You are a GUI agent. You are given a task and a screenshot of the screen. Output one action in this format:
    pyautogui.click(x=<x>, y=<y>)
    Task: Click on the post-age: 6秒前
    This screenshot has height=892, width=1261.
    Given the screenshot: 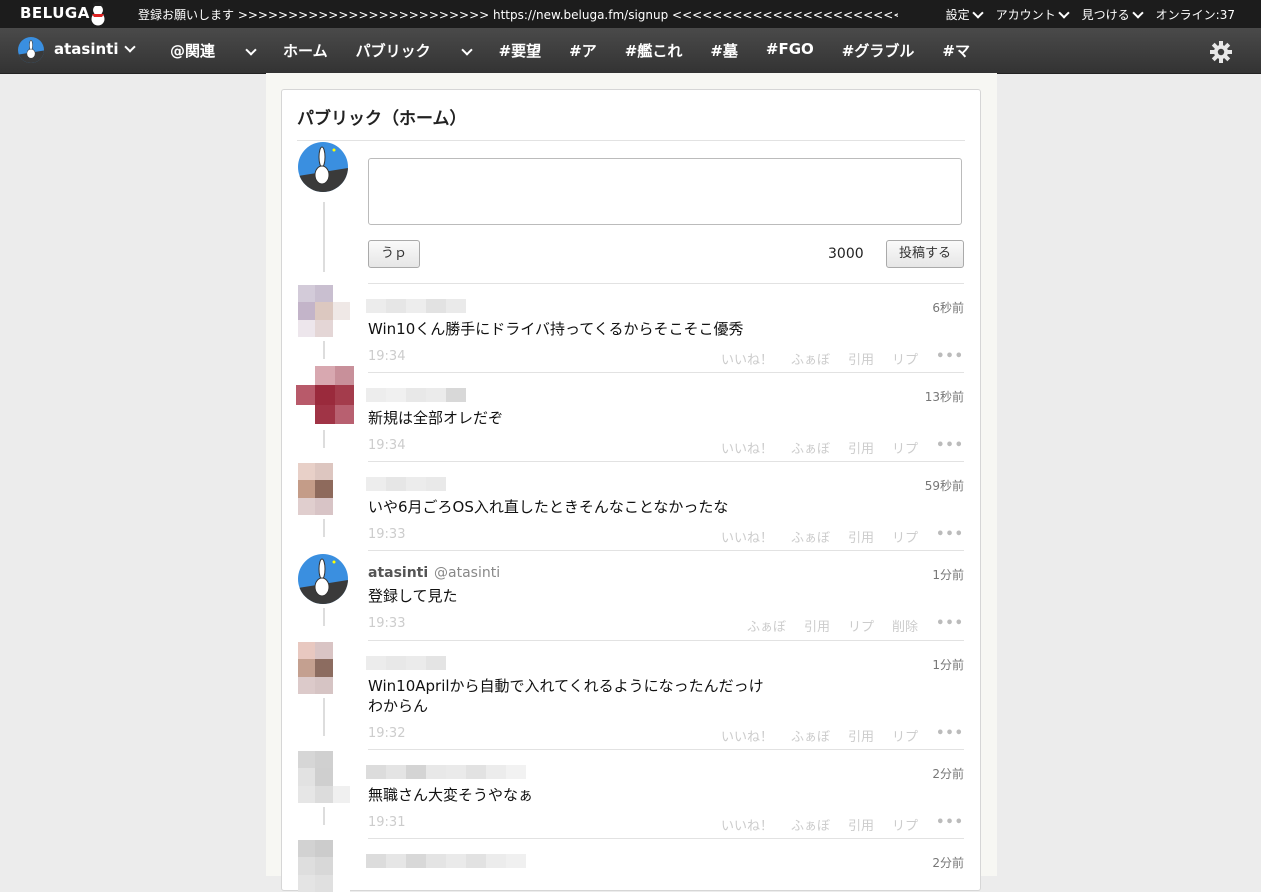 What is the action you would take?
    pyautogui.click(x=948, y=307)
    